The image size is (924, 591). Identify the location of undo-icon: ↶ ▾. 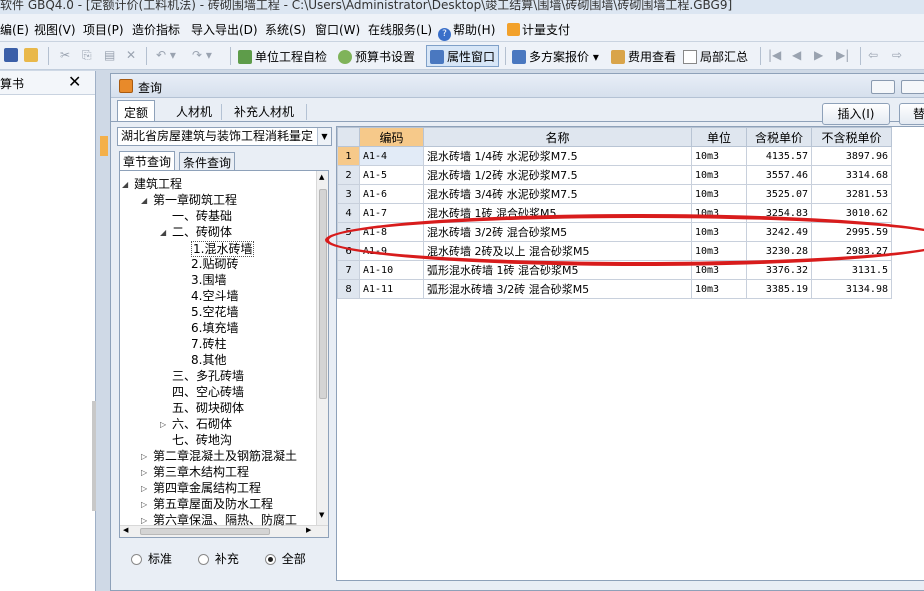
(166, 56).